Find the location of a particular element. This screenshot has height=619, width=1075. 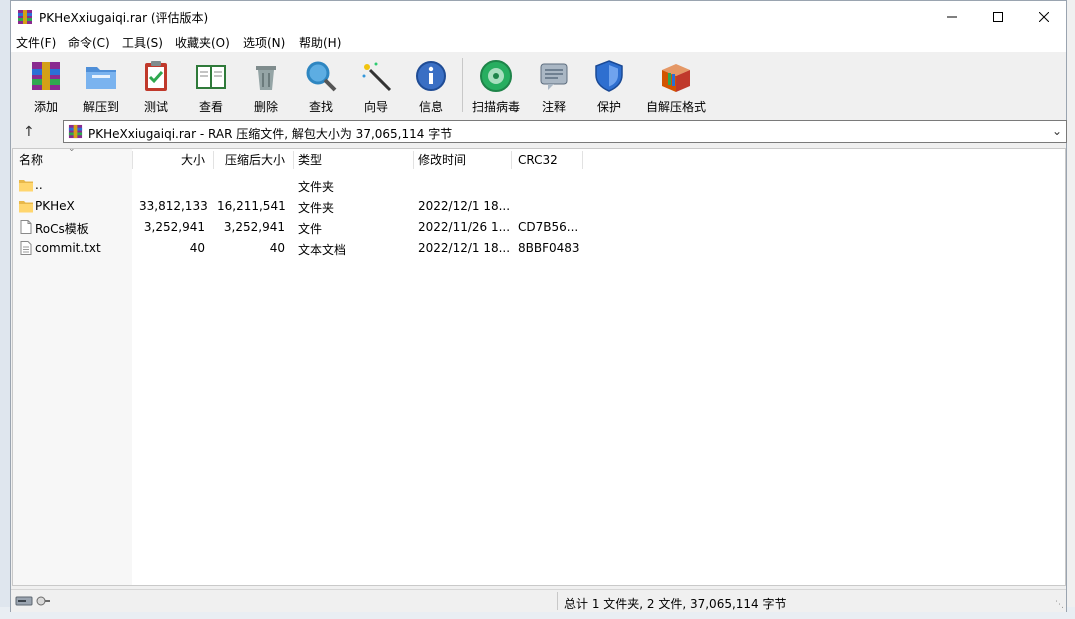

file-size: 40 is located at coordinates (197, 248).